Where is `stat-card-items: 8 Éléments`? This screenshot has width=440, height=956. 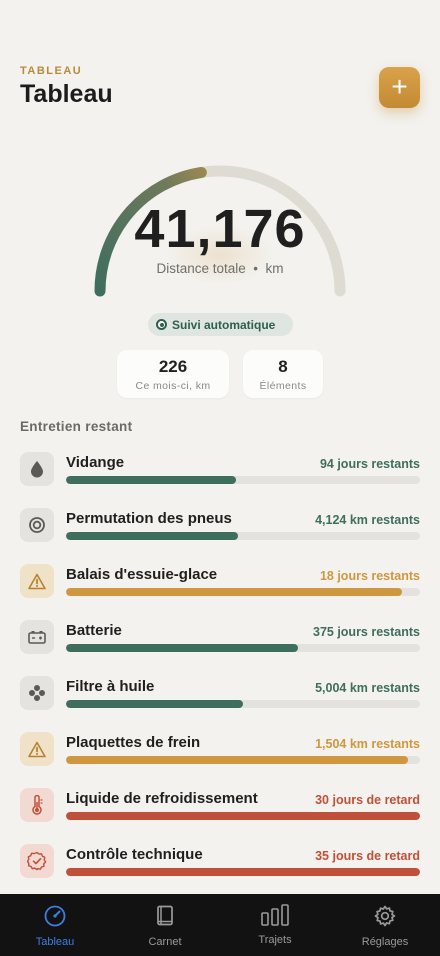
stat-card-items: 8 Éléments is located at coordinates (283, 374).